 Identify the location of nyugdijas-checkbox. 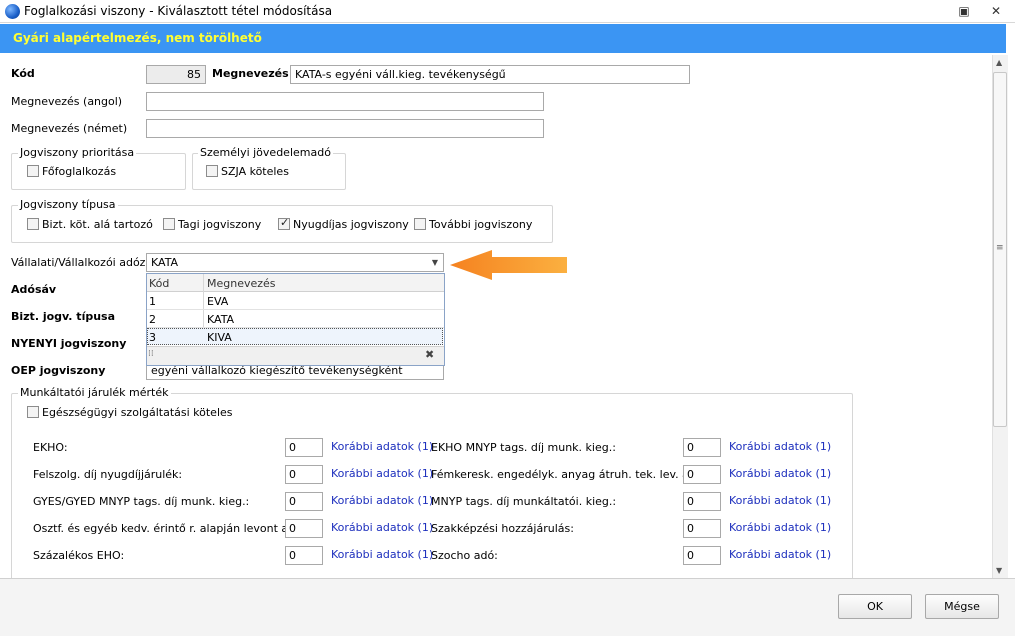
(284, 223).